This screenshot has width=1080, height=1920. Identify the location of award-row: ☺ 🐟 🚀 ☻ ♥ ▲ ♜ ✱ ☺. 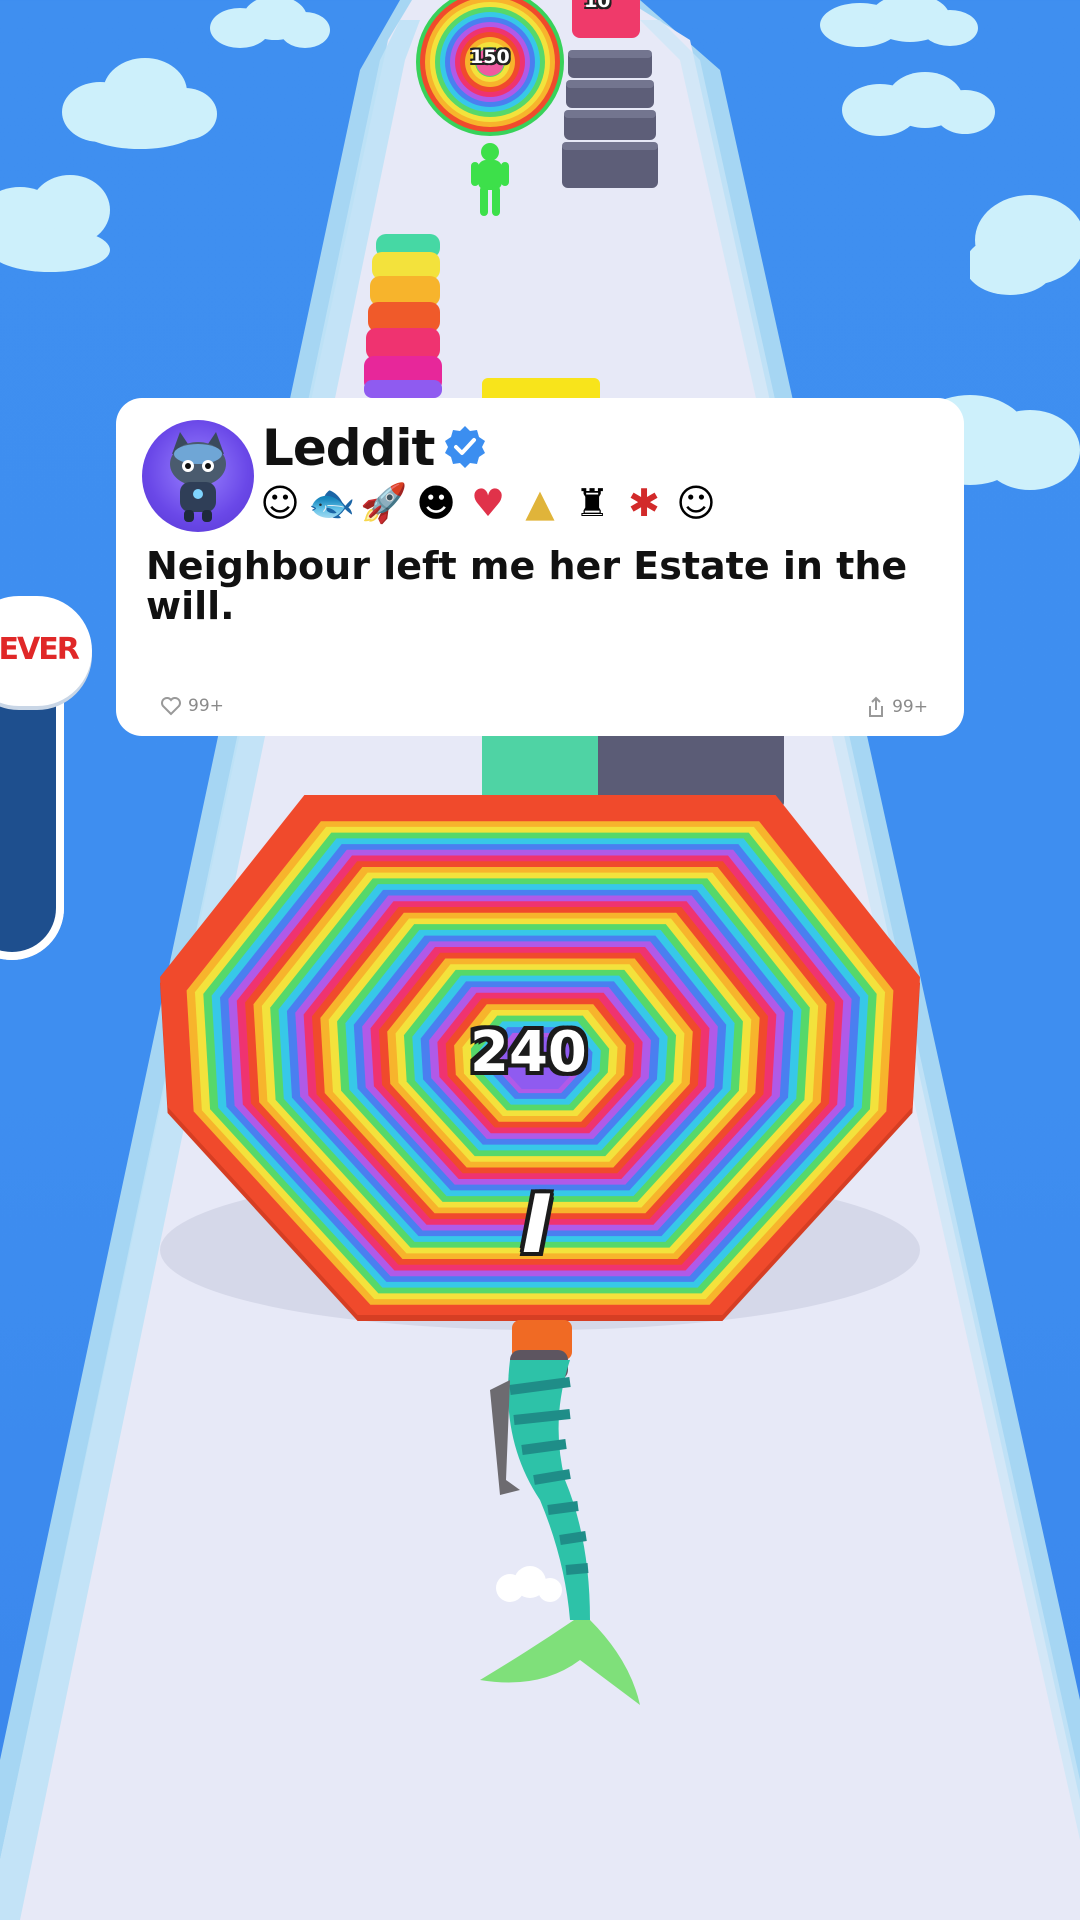
(488, 503).